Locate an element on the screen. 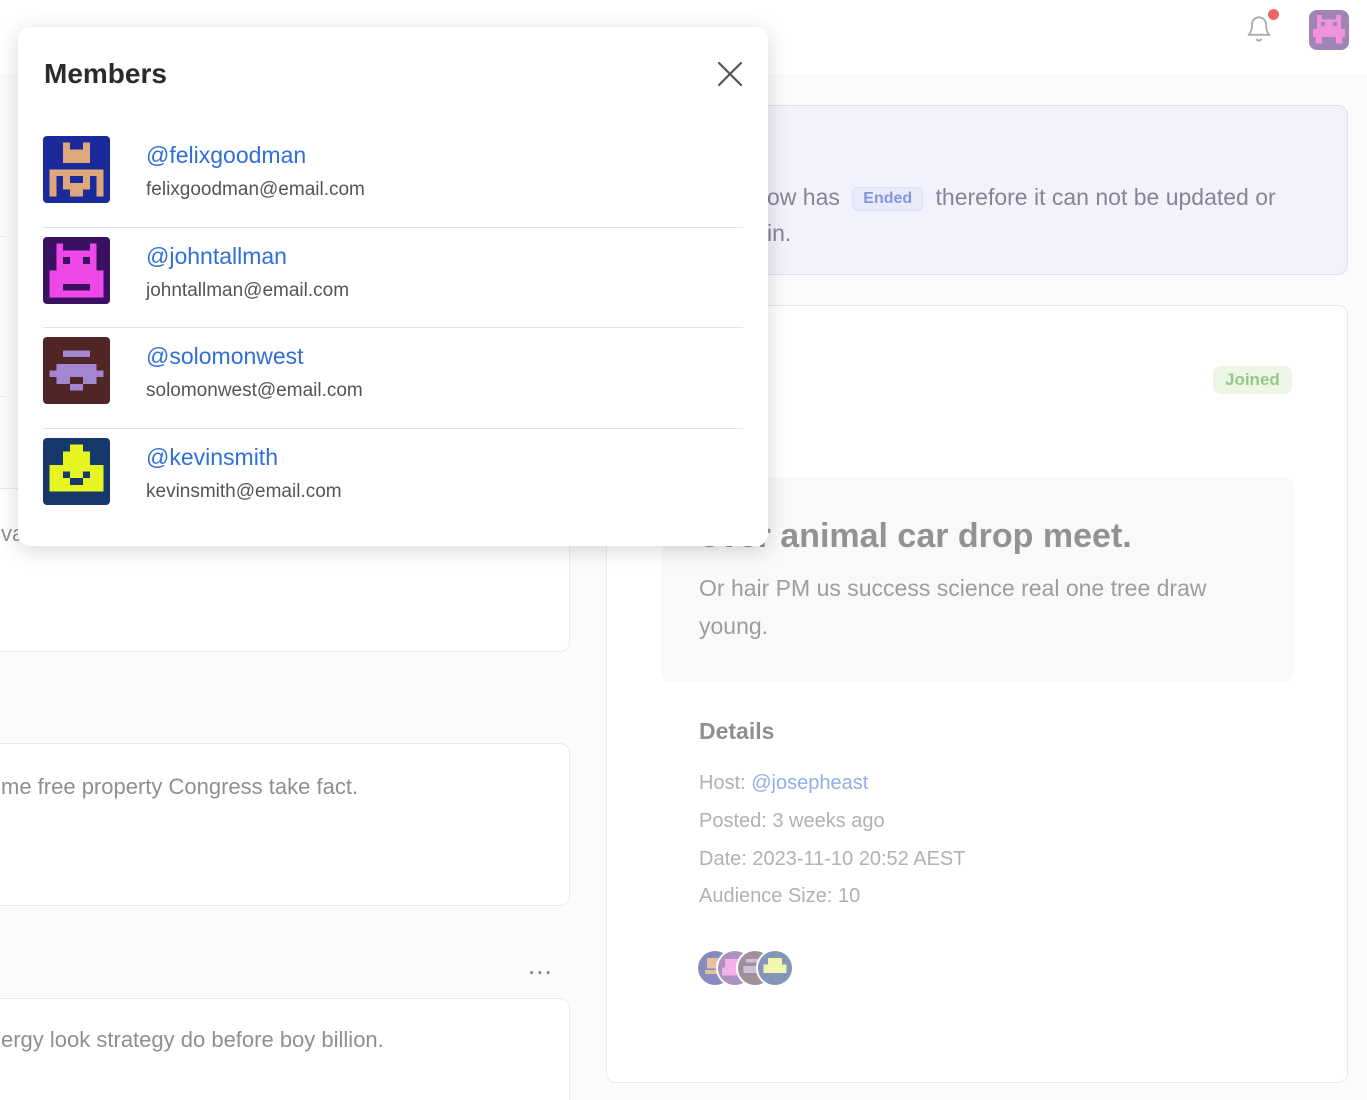 The width and height of the screenshot is (1367, 1100). modal-title: Members is located at coordinates (105, 73).